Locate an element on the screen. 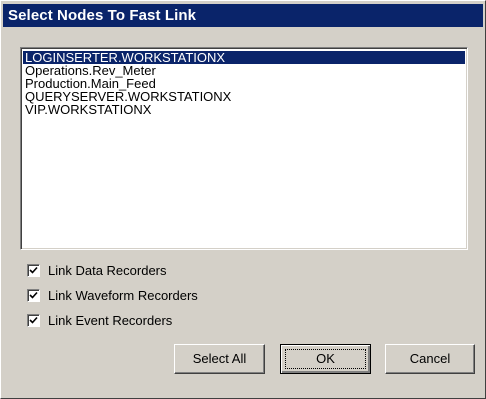 This screenshot has height=399, width=486. cancel-button: Cancel is located at coordinates (430, 359).